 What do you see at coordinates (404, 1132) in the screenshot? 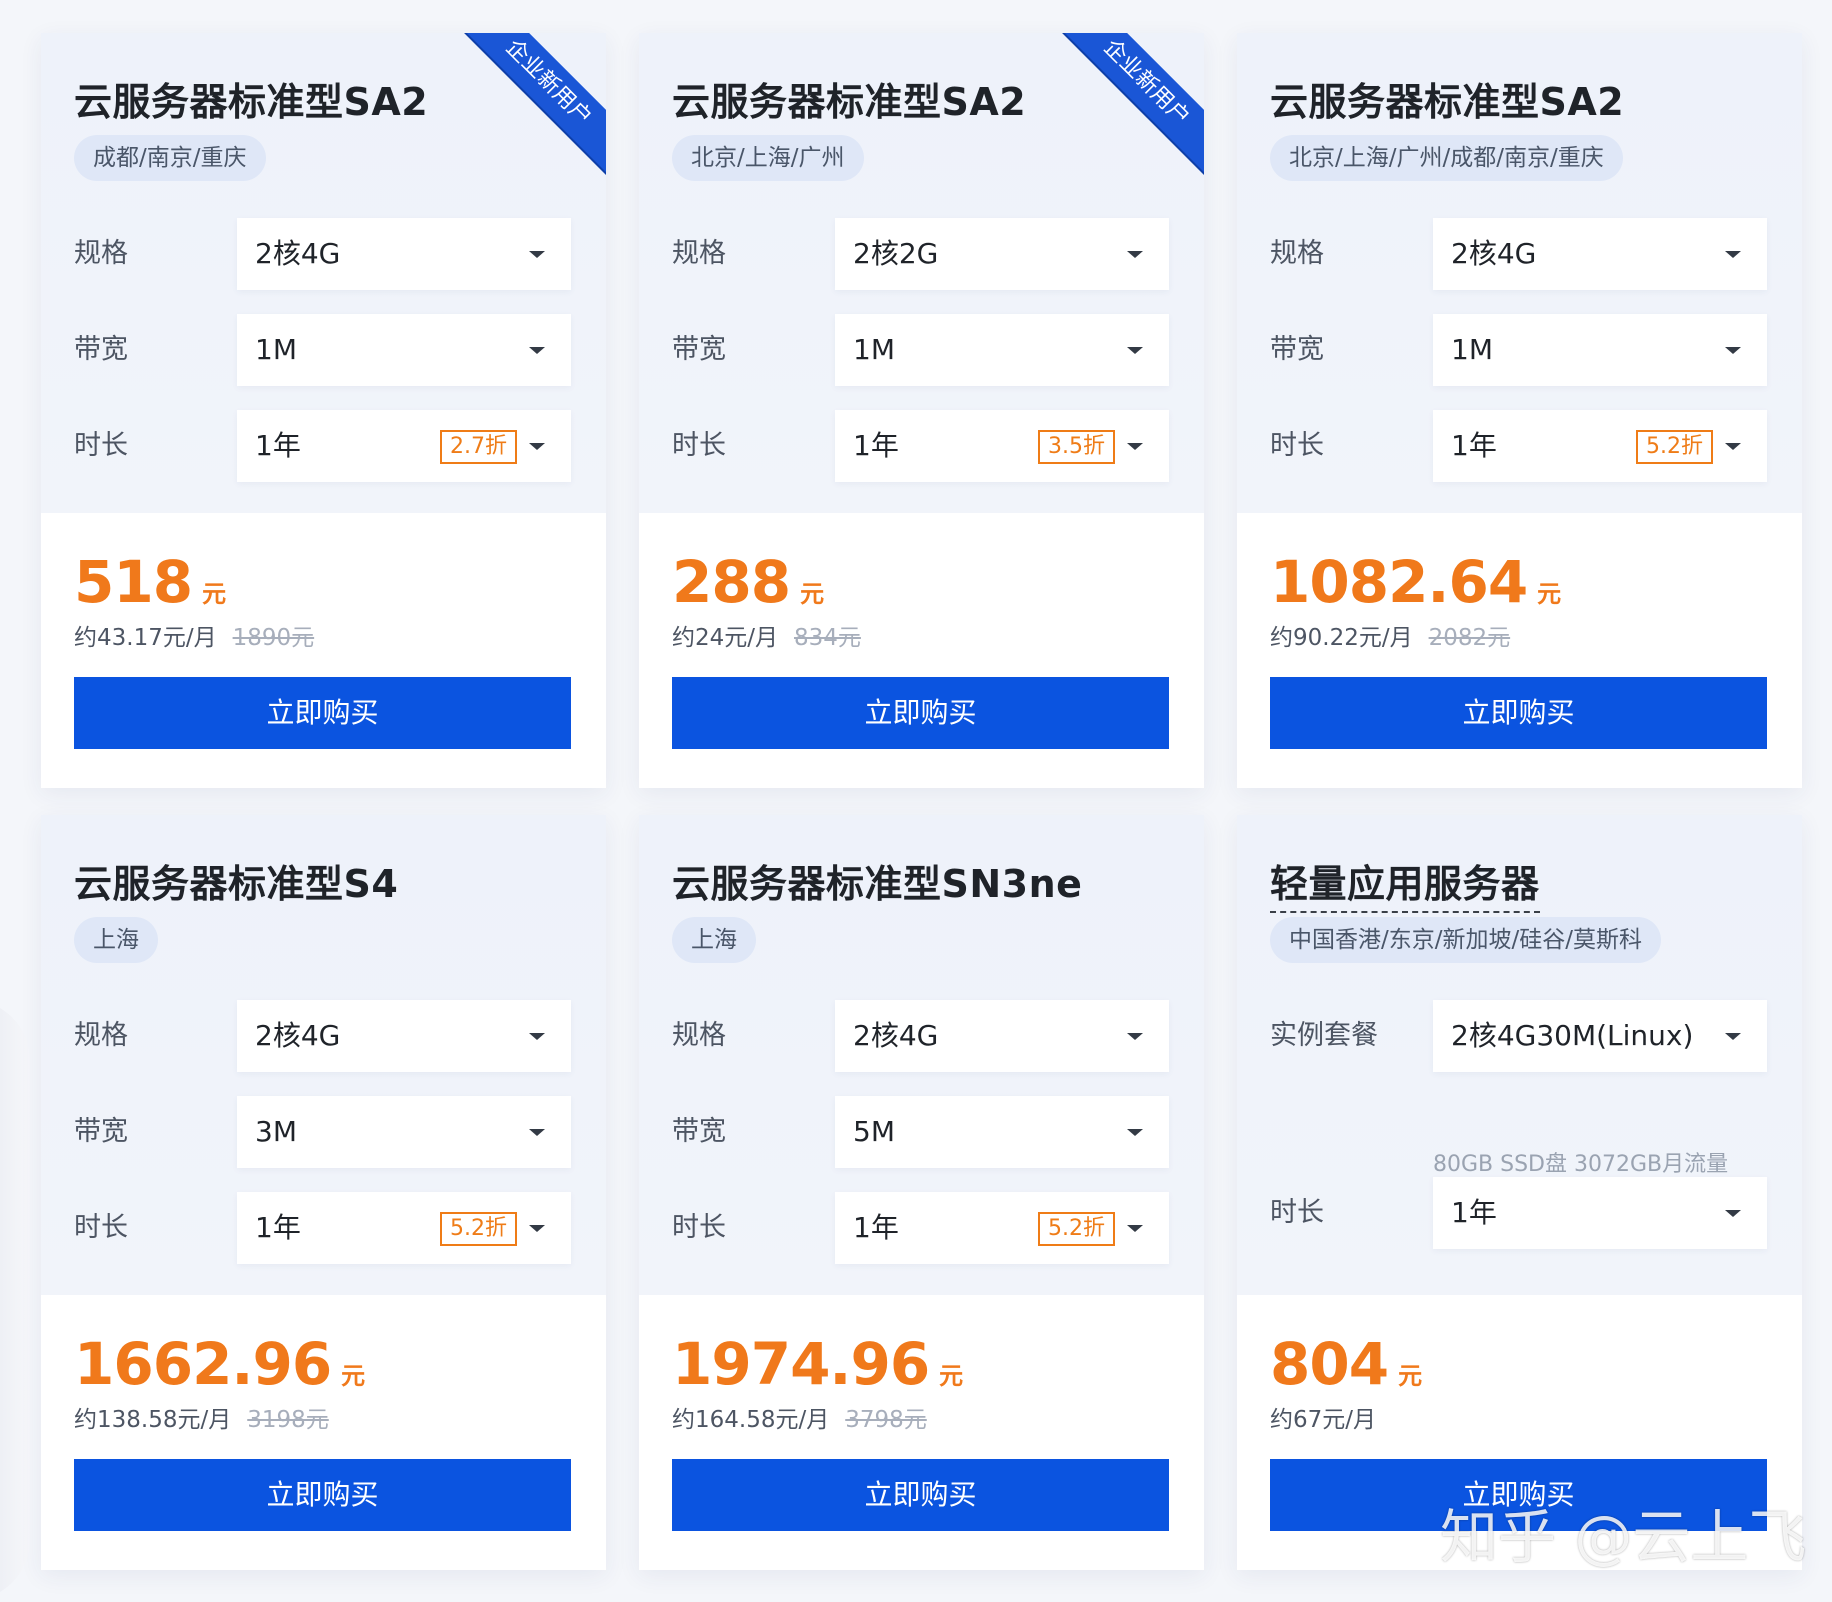
I see `bandwidth-select: 3M` at bounding box center [404, 1132].